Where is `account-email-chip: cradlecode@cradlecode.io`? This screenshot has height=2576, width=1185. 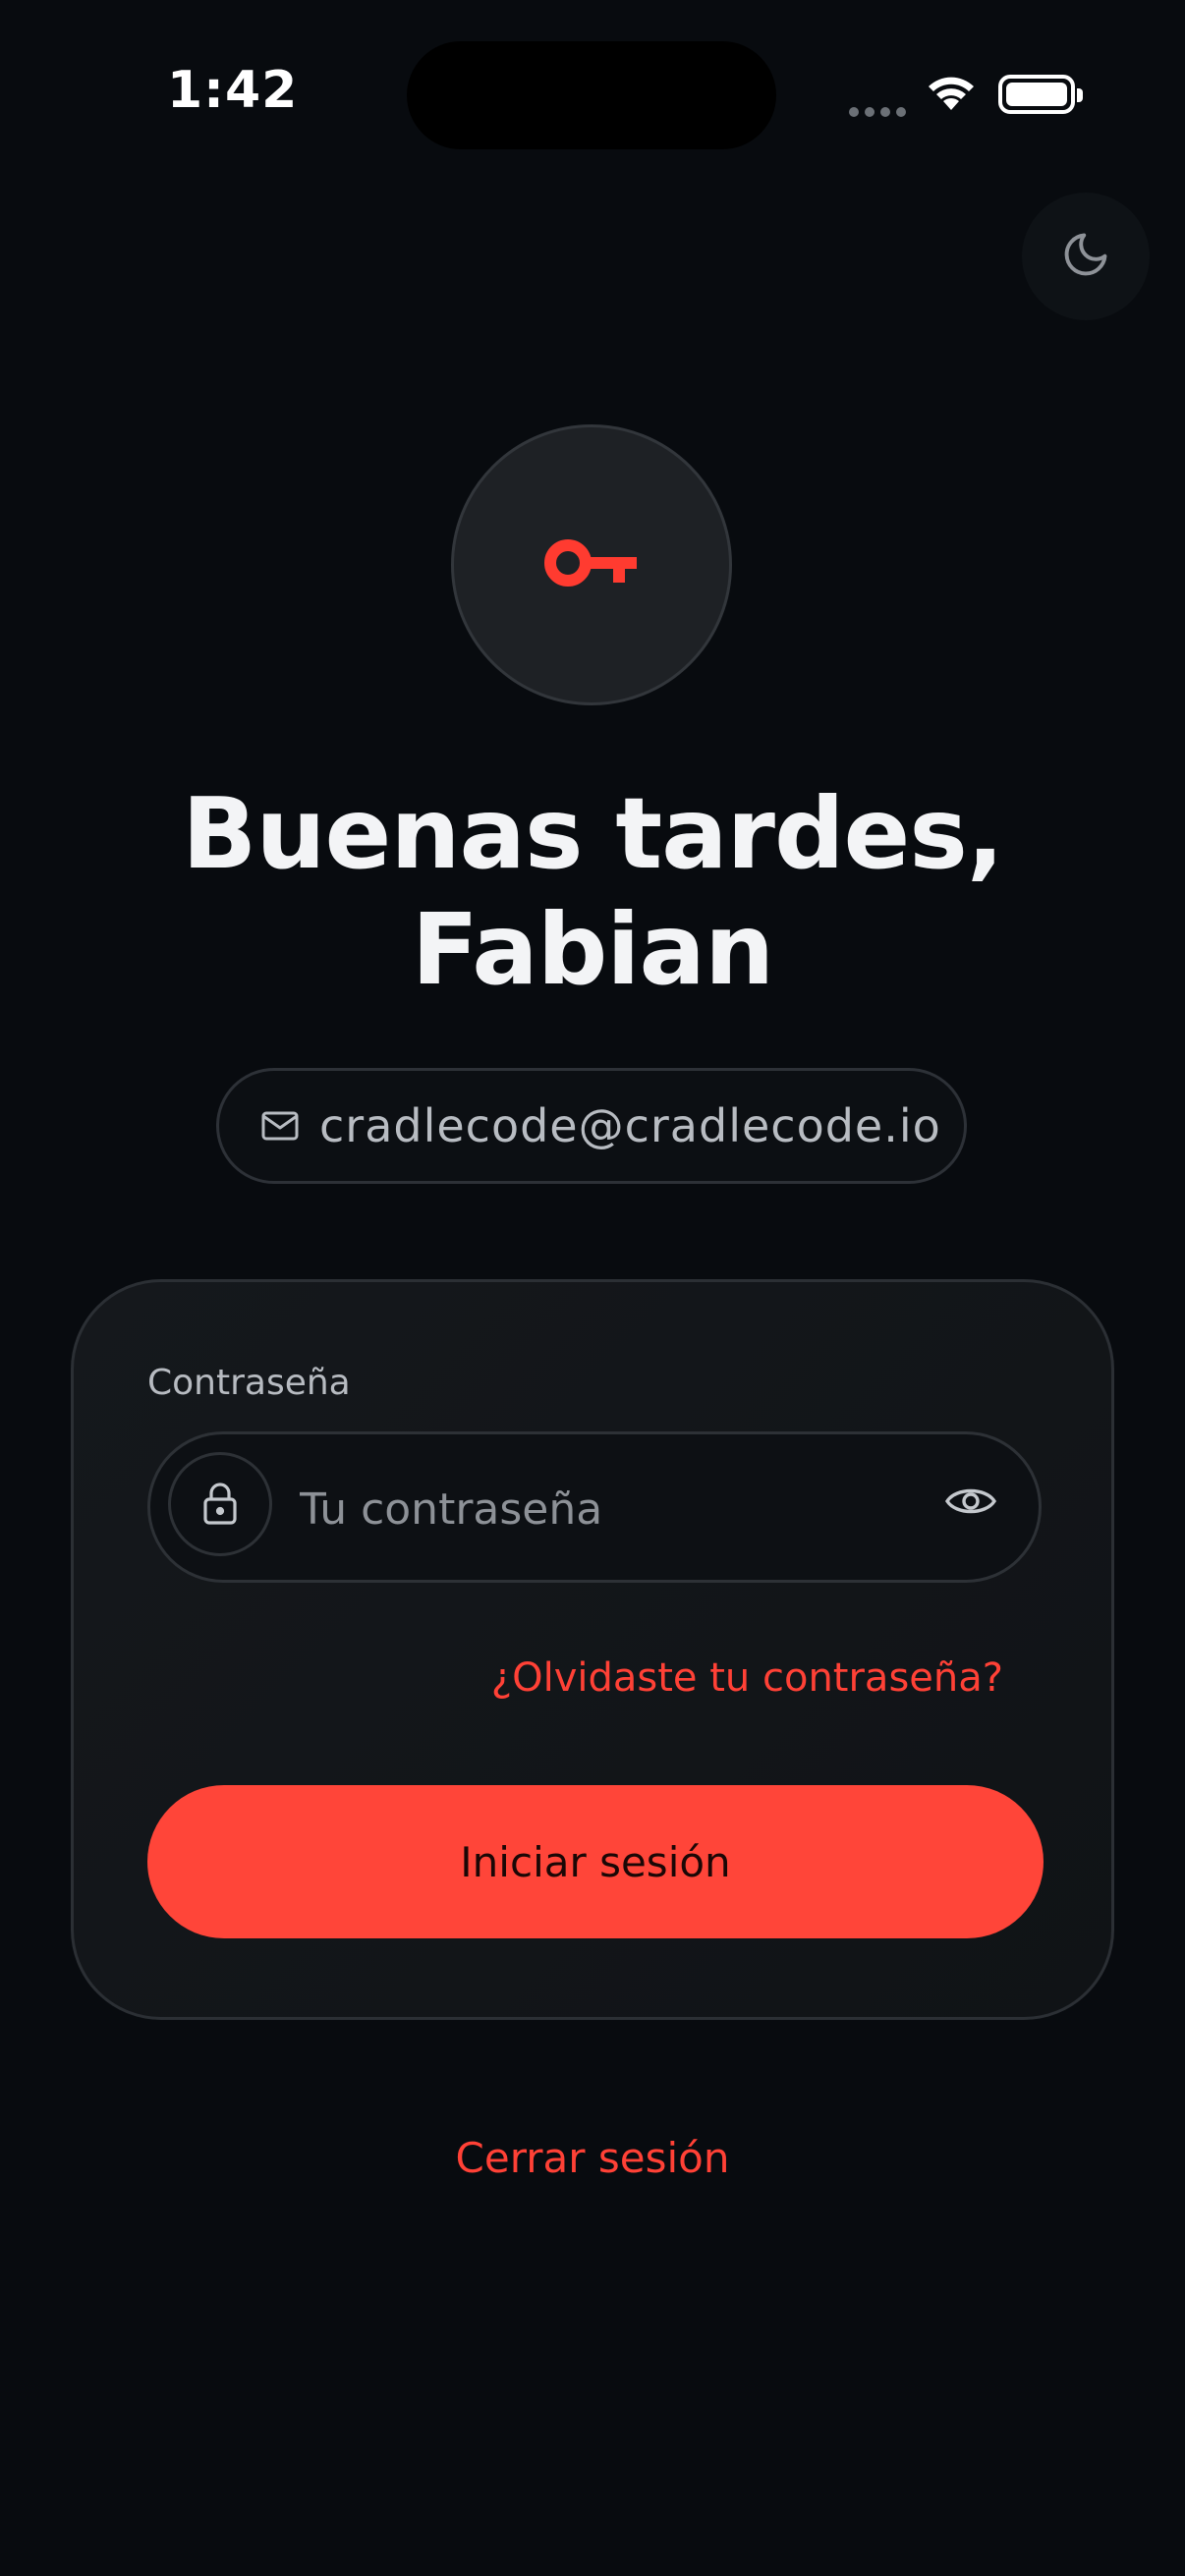
account-email-chip: cradlecode@cradlecode.io is located at coordinates (592, 1126).